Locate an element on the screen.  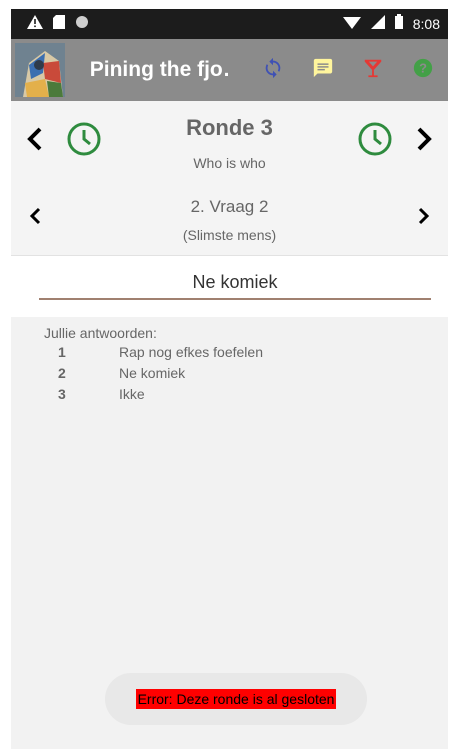
answer-number: 2 is located at coordinates (62, 372).